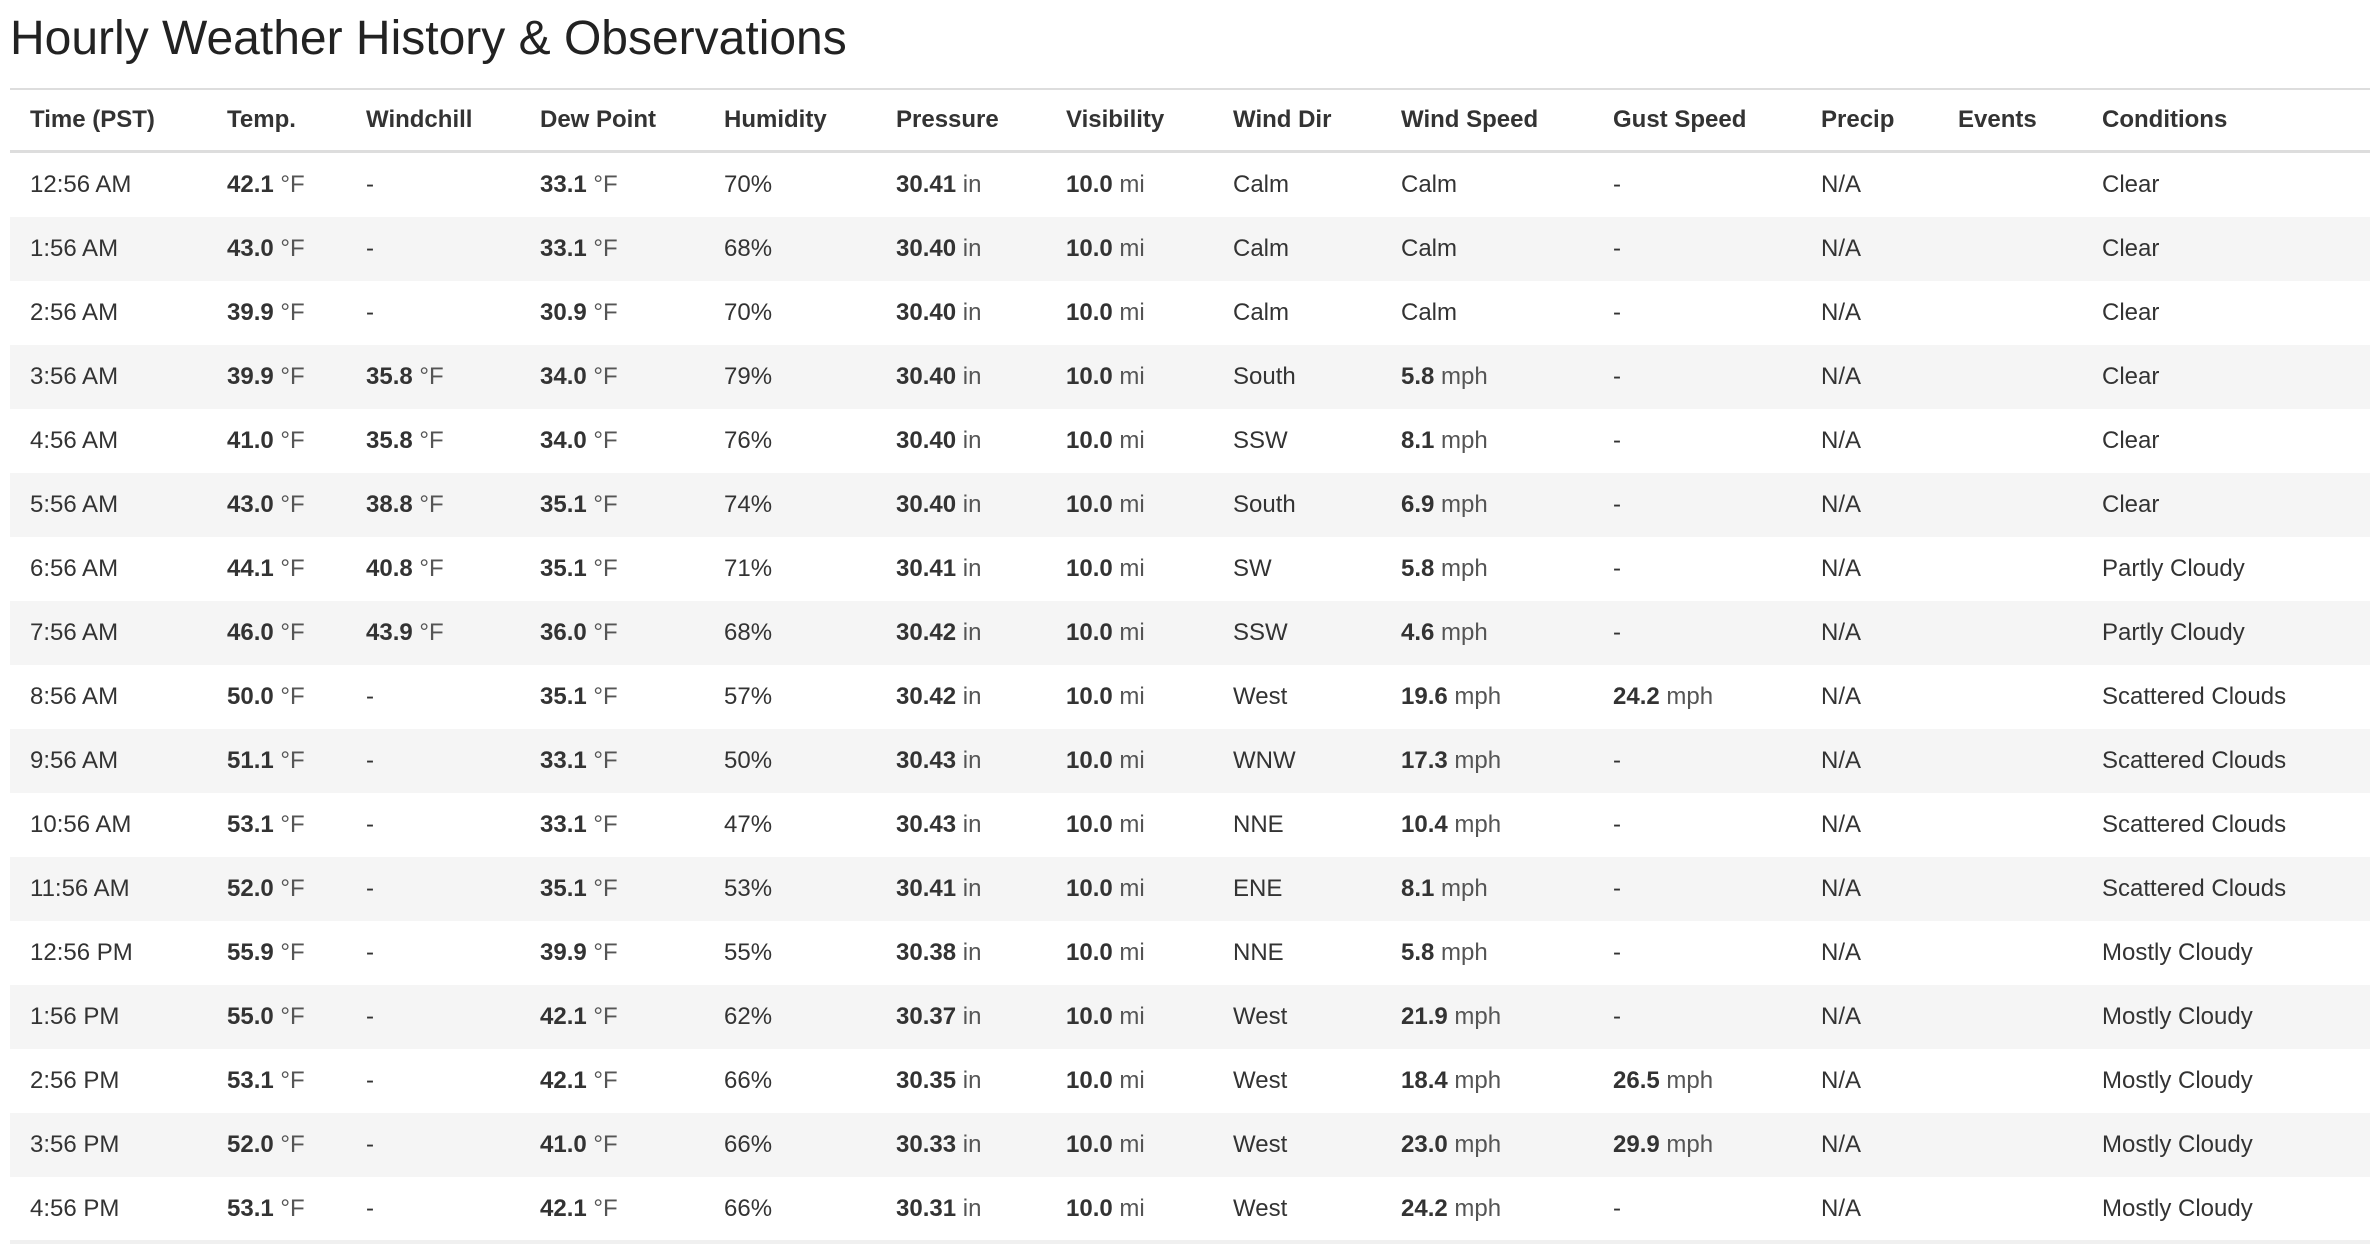 The height and width of the screenshot is (1244, 2380). I want to click on column-header-time: Time (PST), so click(108, 120).